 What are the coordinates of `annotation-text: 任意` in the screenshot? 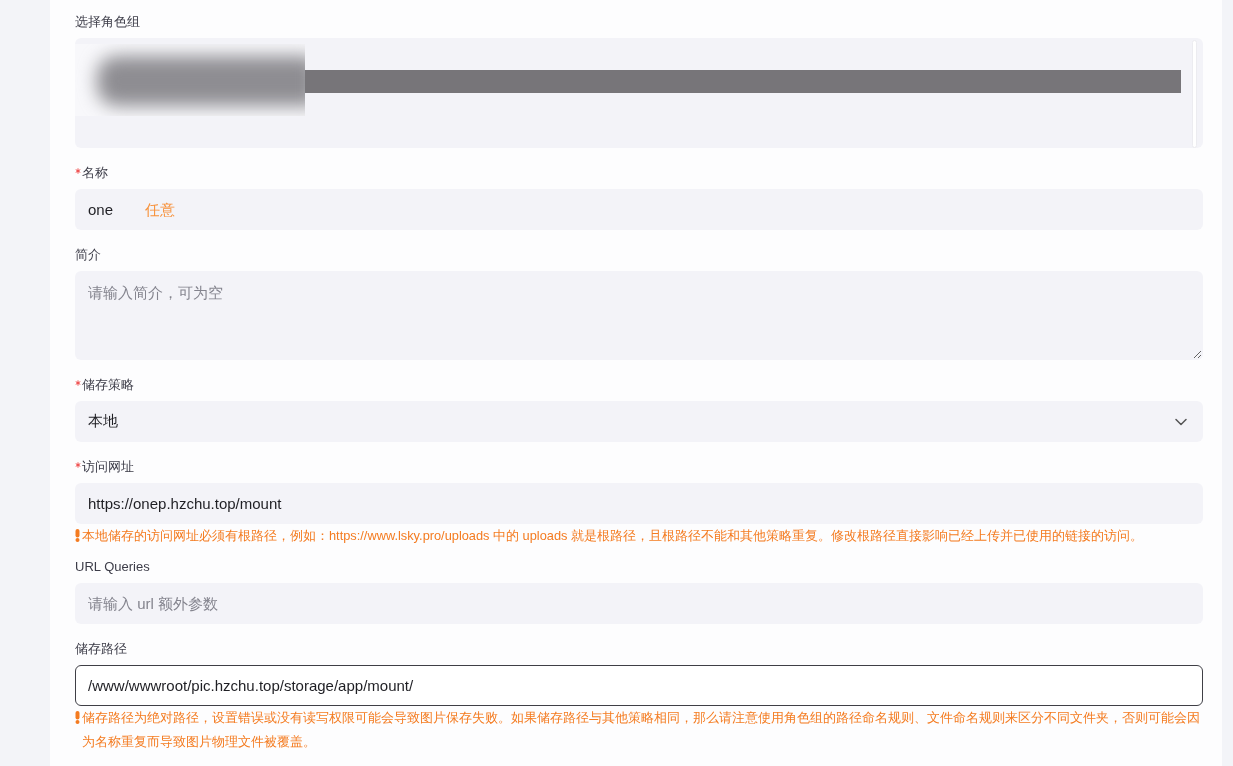 It's located at (160, 210).